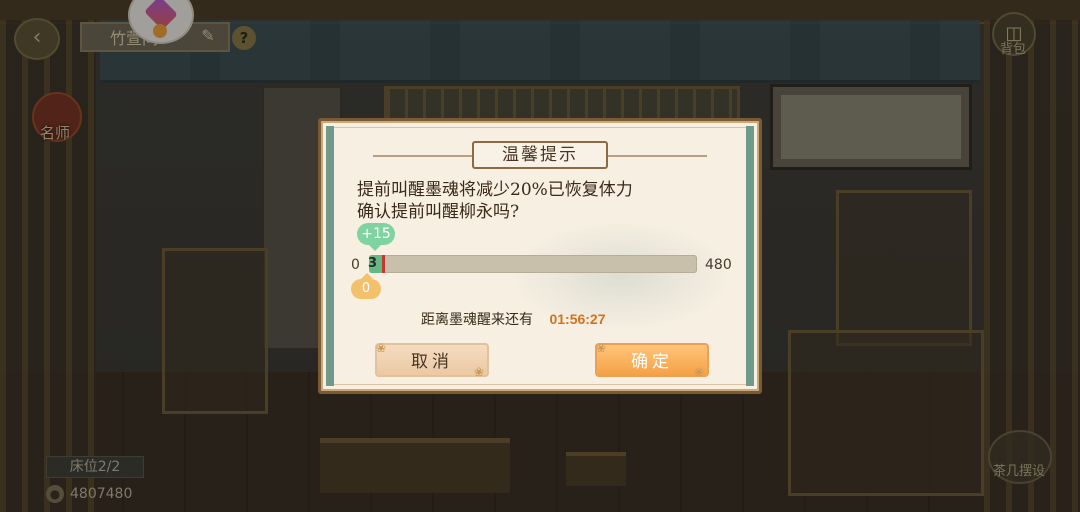 Image resolution: width=1080 pixels, height=512 pixels. Describe the element at coordinates (373, 263) in the screenshot. I see `stamina-current-value: 3` at that location.